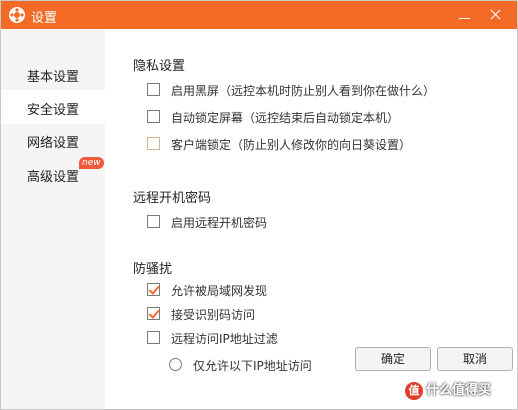 The image size is (518, 410). Describe the element at coordinates (44, 18) in the screenshot. I see `window-title: 设置` at that location.